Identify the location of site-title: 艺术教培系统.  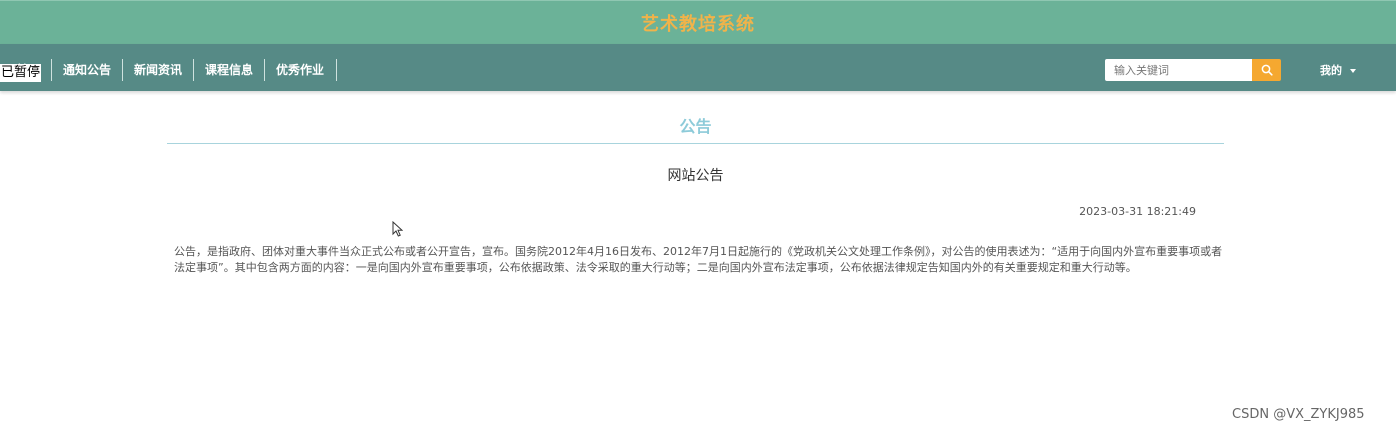
(698, 24).